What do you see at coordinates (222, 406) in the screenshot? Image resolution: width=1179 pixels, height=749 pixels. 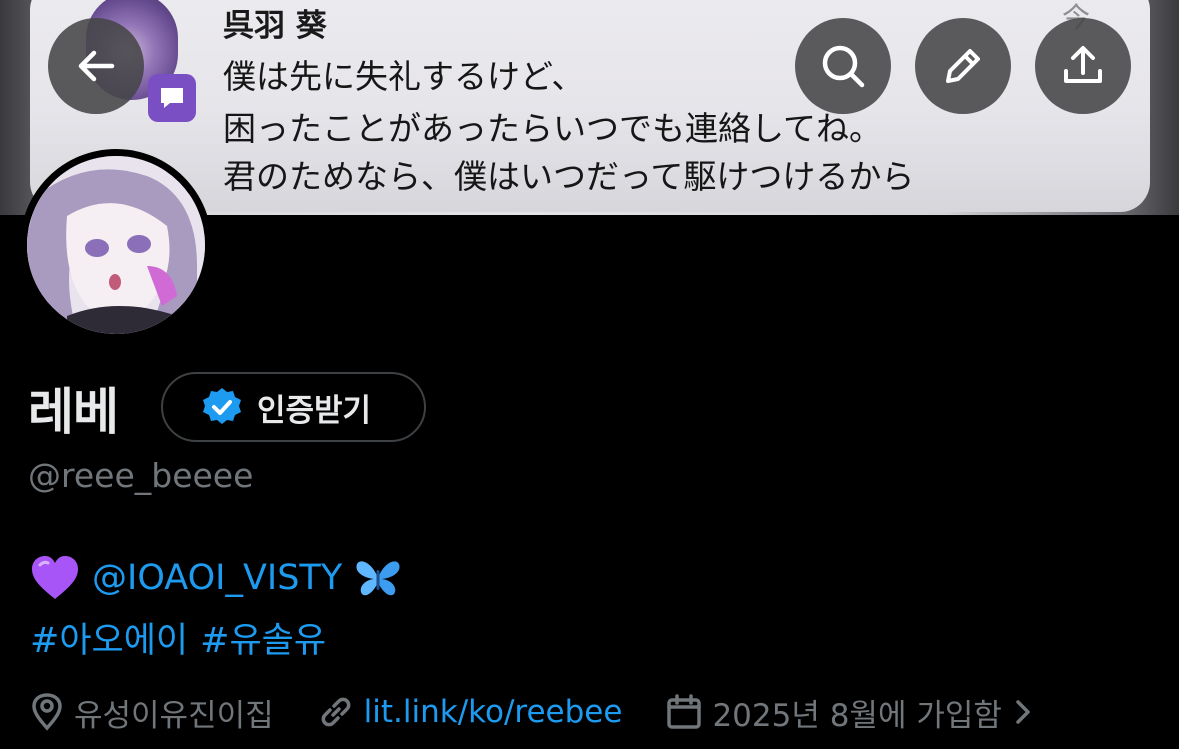 I see `verified-badge-icon` at bounding box center [222, 406].